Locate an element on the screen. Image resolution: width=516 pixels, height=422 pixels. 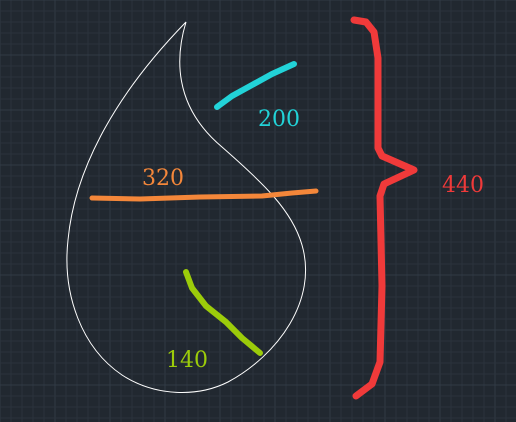
cyan-dimension-label: 200 is located at coordinates (279, 119).